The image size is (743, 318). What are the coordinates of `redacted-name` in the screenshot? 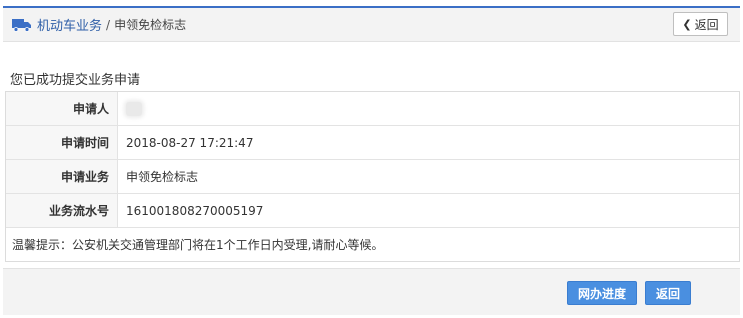 It's located at (134, 108).